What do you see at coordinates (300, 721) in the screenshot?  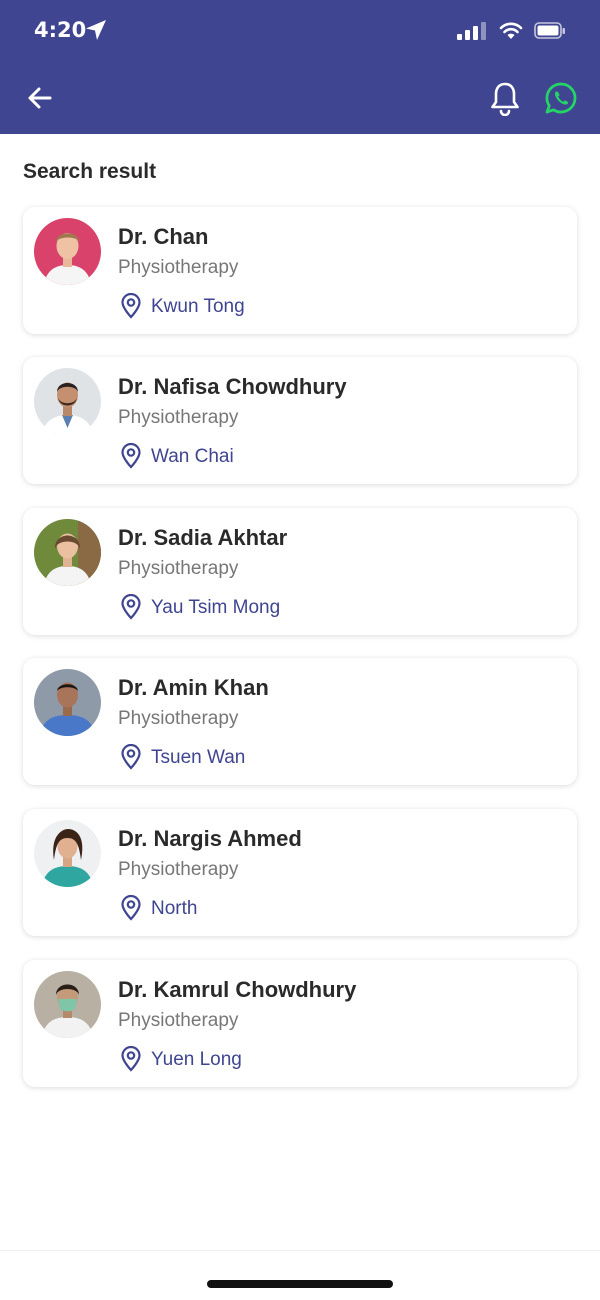 I see `doctor-card: Dr. Amin Khan Physiotherapy Tsuen Wan` at bounding box center [300, 721].